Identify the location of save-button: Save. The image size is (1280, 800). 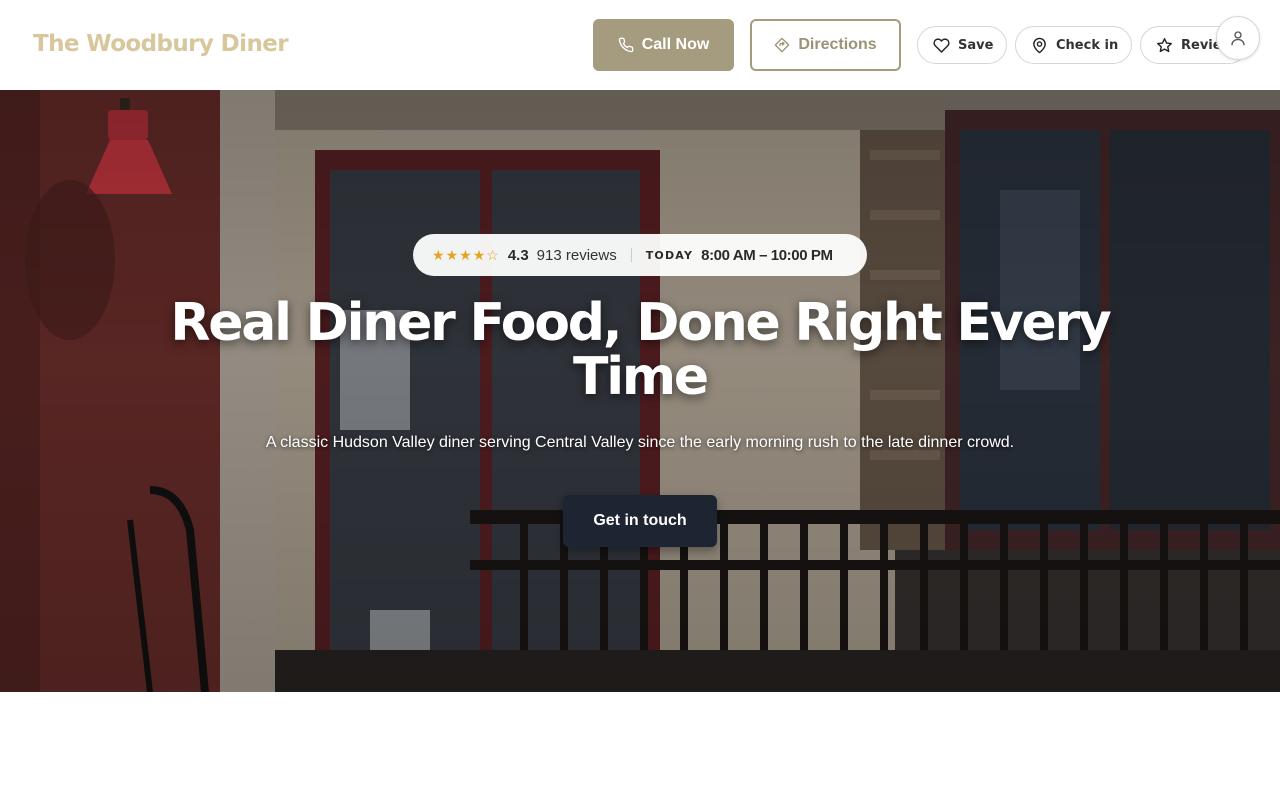
(962, 45).